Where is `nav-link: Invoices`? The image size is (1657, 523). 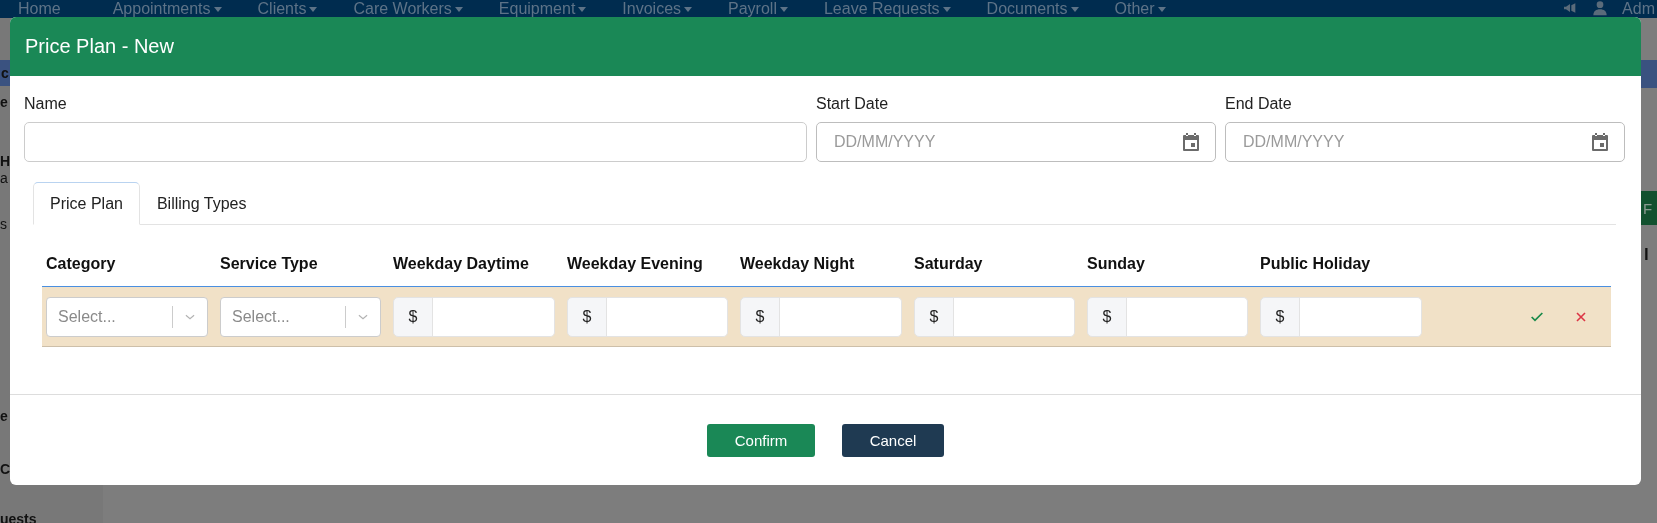
nav-link: Invoices is located at coordinates (657, 9).